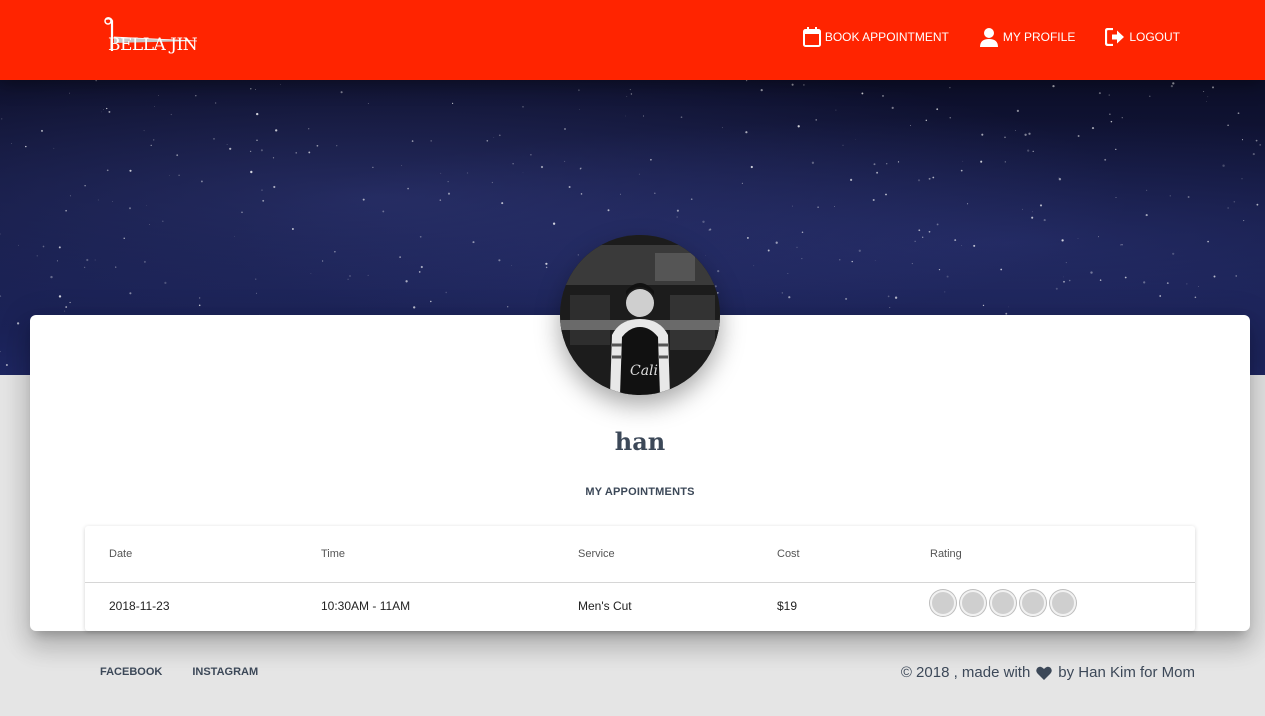  Describe the element at coordinates (788, 554) in the screenshot. I see `column-header-cost: Cost` at that location.